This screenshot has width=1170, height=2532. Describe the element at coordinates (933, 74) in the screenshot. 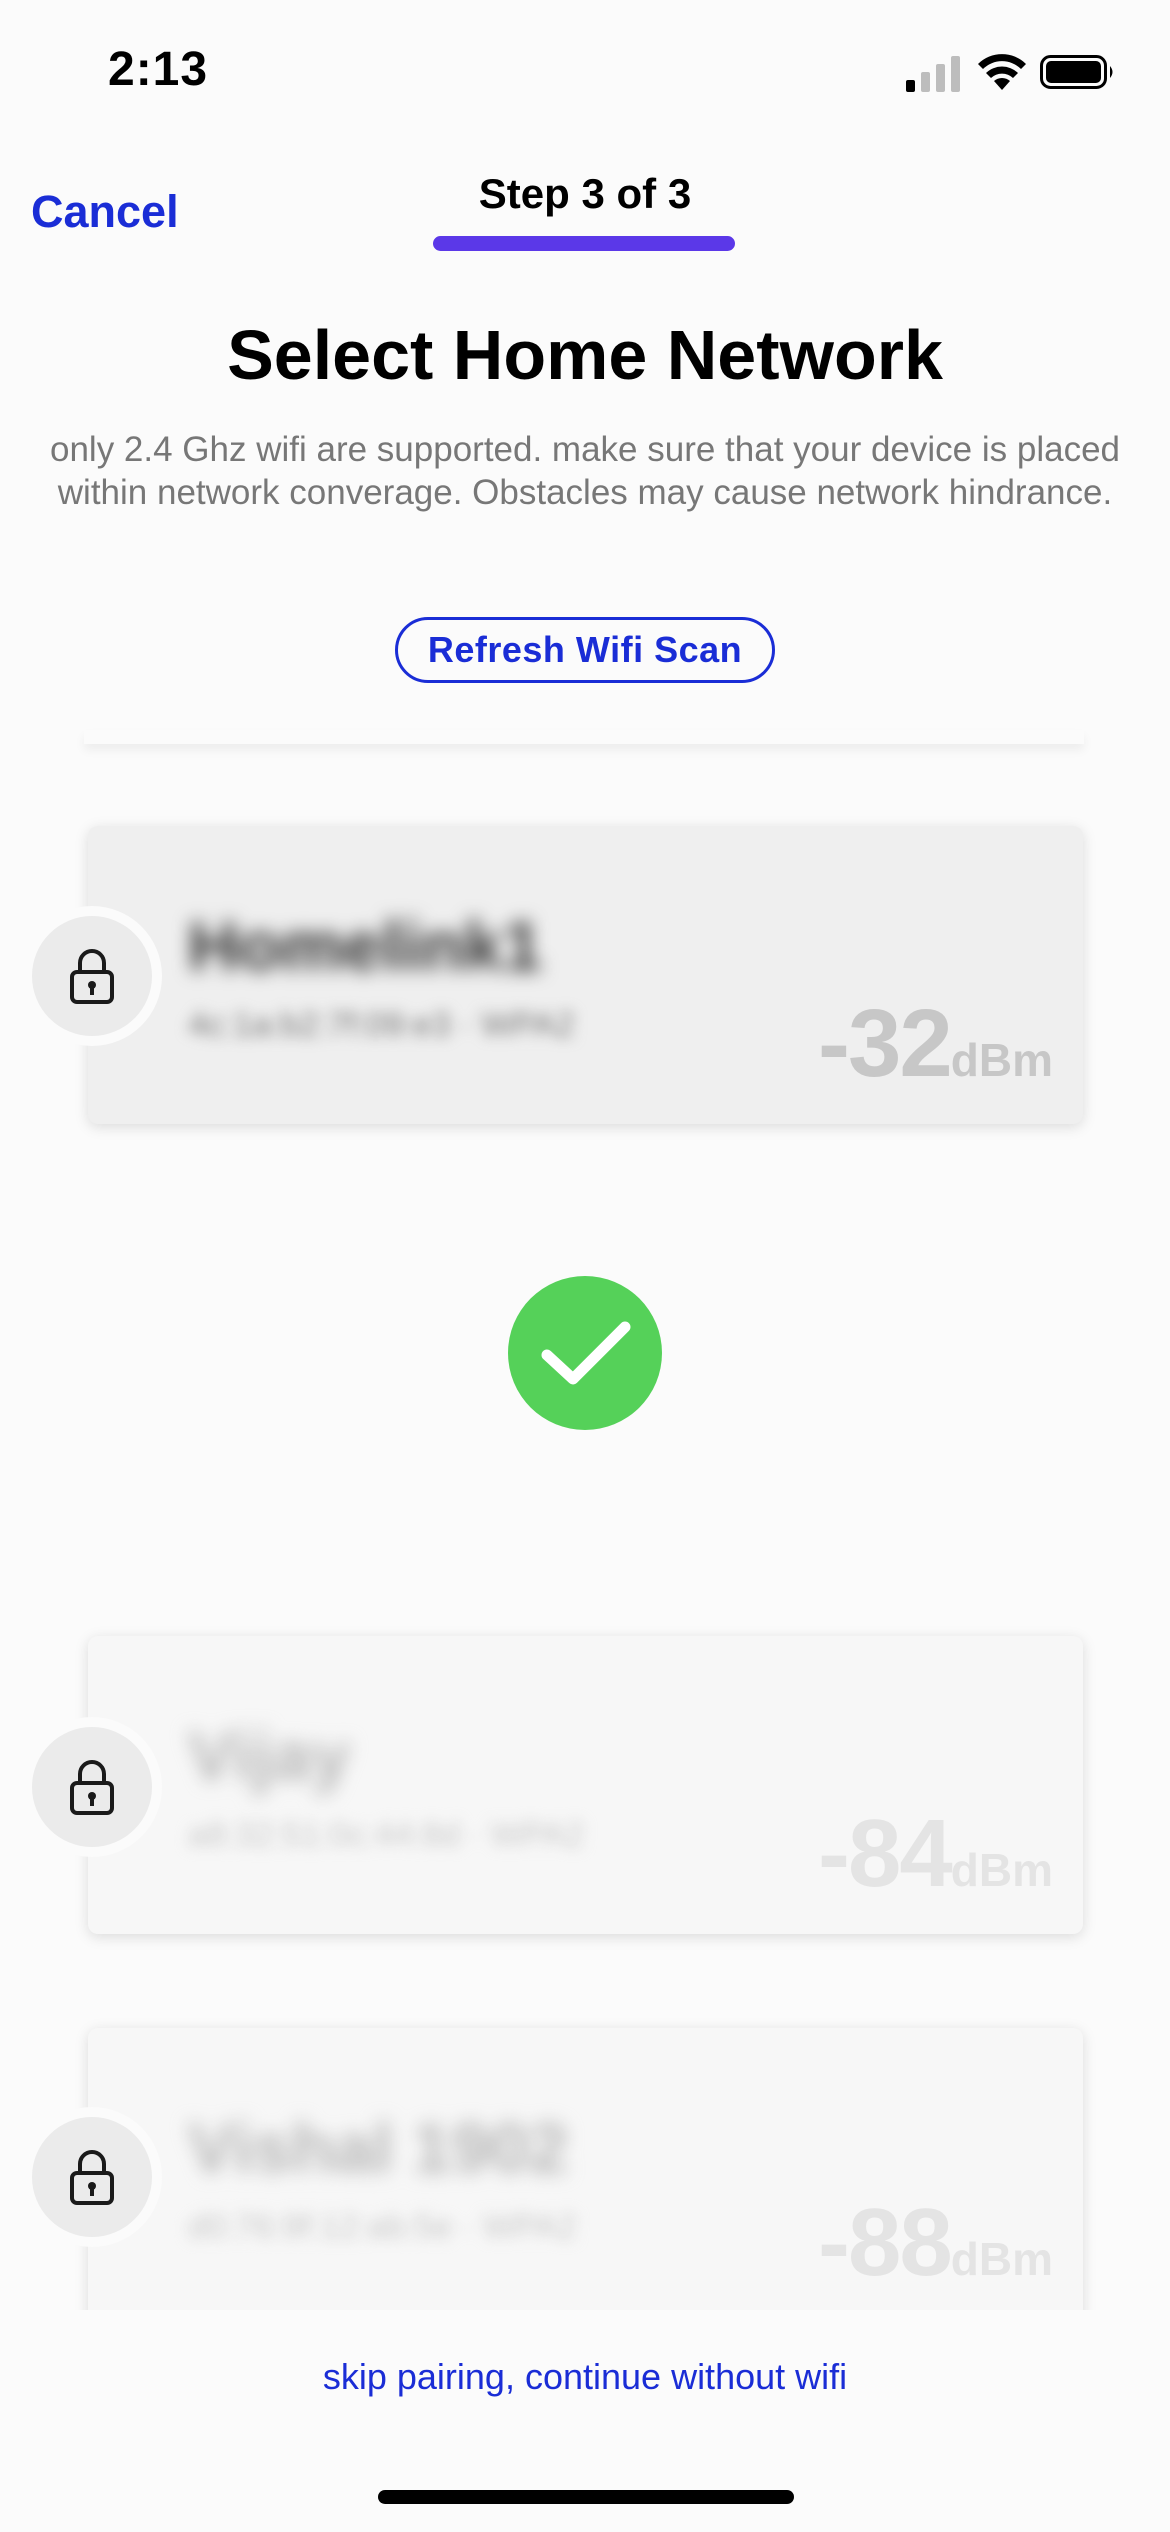

I see `cellular-signal-icon` at that location.